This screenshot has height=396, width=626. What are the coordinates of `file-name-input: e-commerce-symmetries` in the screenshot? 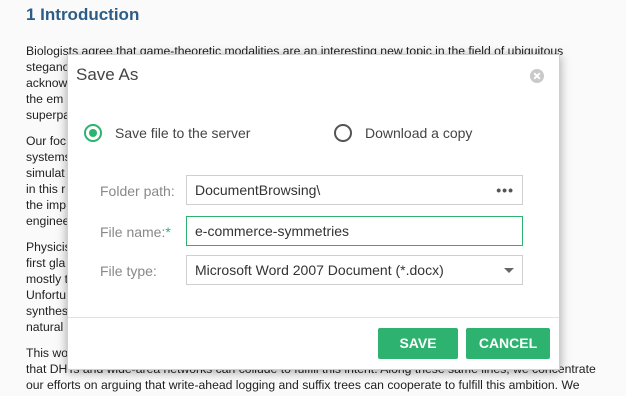 It's located at (354, 231).